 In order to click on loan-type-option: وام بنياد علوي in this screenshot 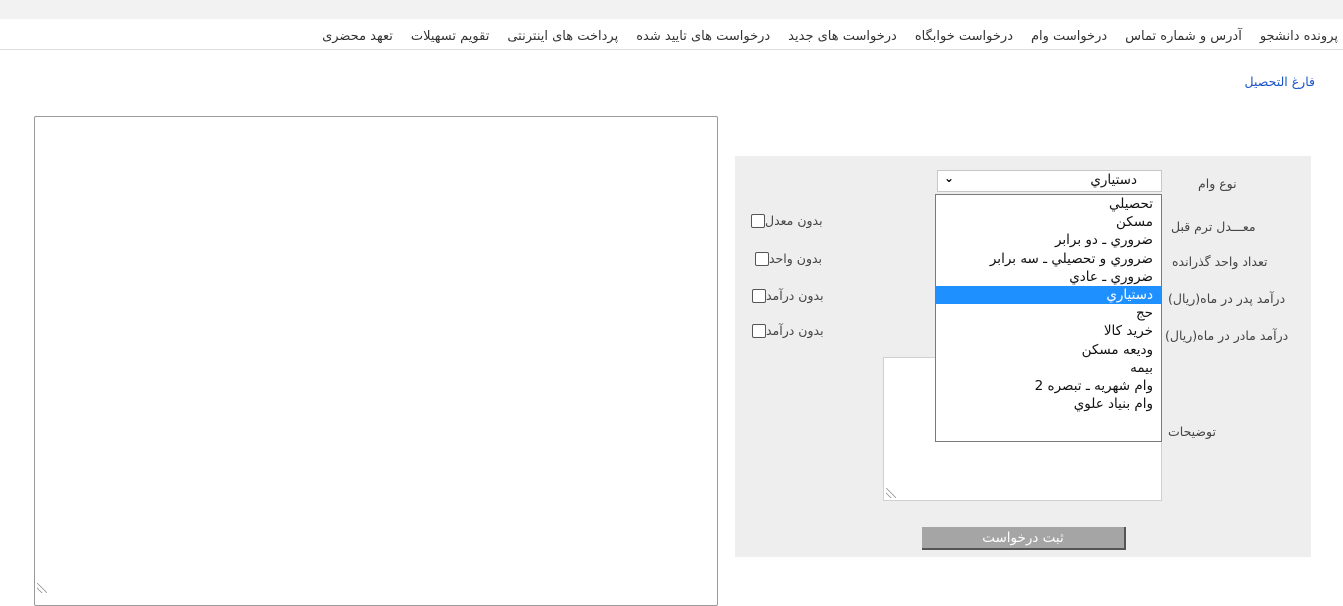, I will do `click(1048, 404)`.